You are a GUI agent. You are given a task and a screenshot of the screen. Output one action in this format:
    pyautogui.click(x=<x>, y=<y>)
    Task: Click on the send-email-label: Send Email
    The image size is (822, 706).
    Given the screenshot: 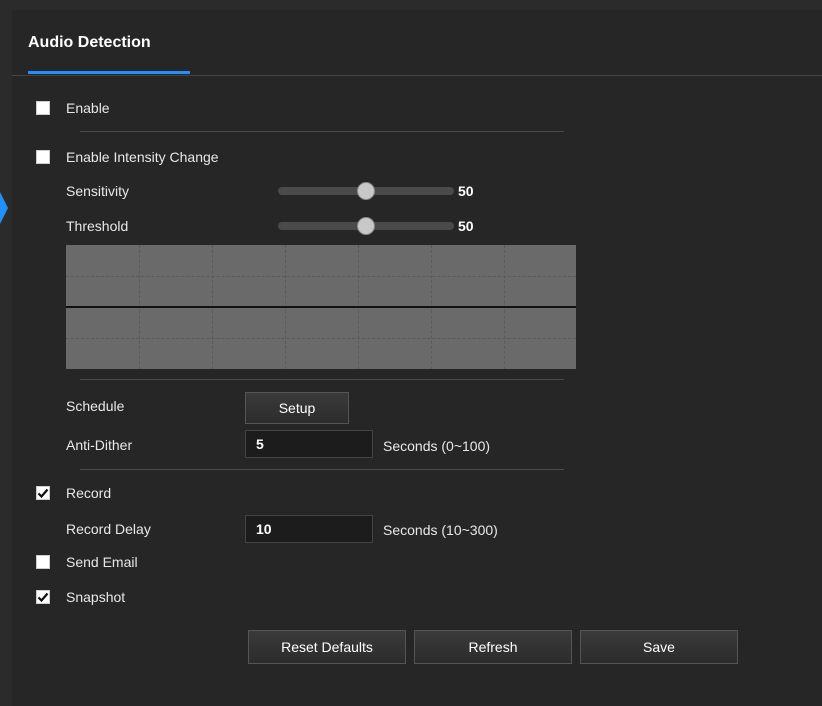 What is the action you would take?
    pyautogui.click(x=102, y=562)
    